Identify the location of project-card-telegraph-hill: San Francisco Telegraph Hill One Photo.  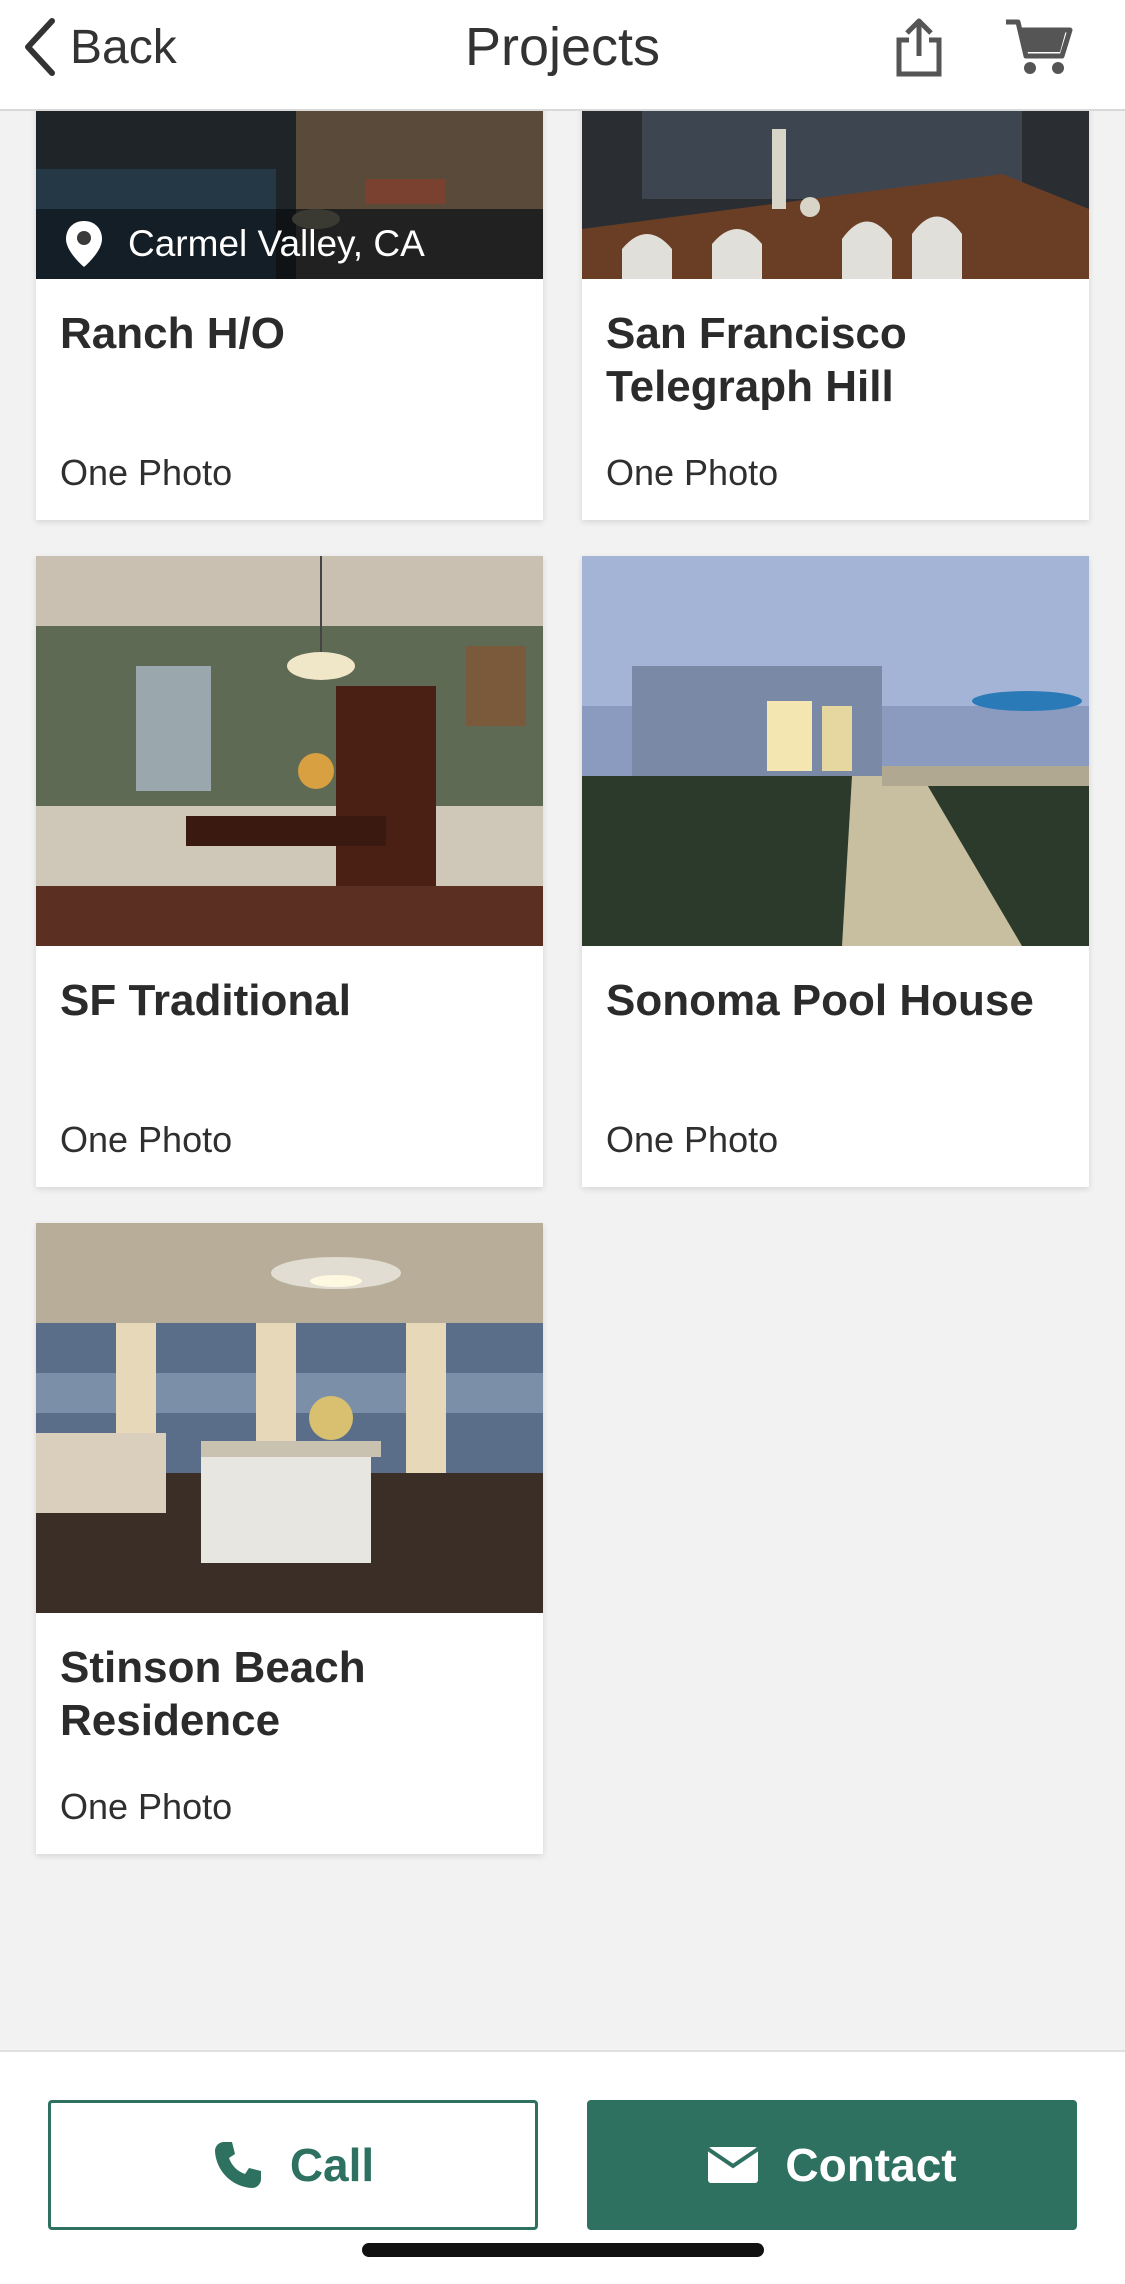
(835, 315).